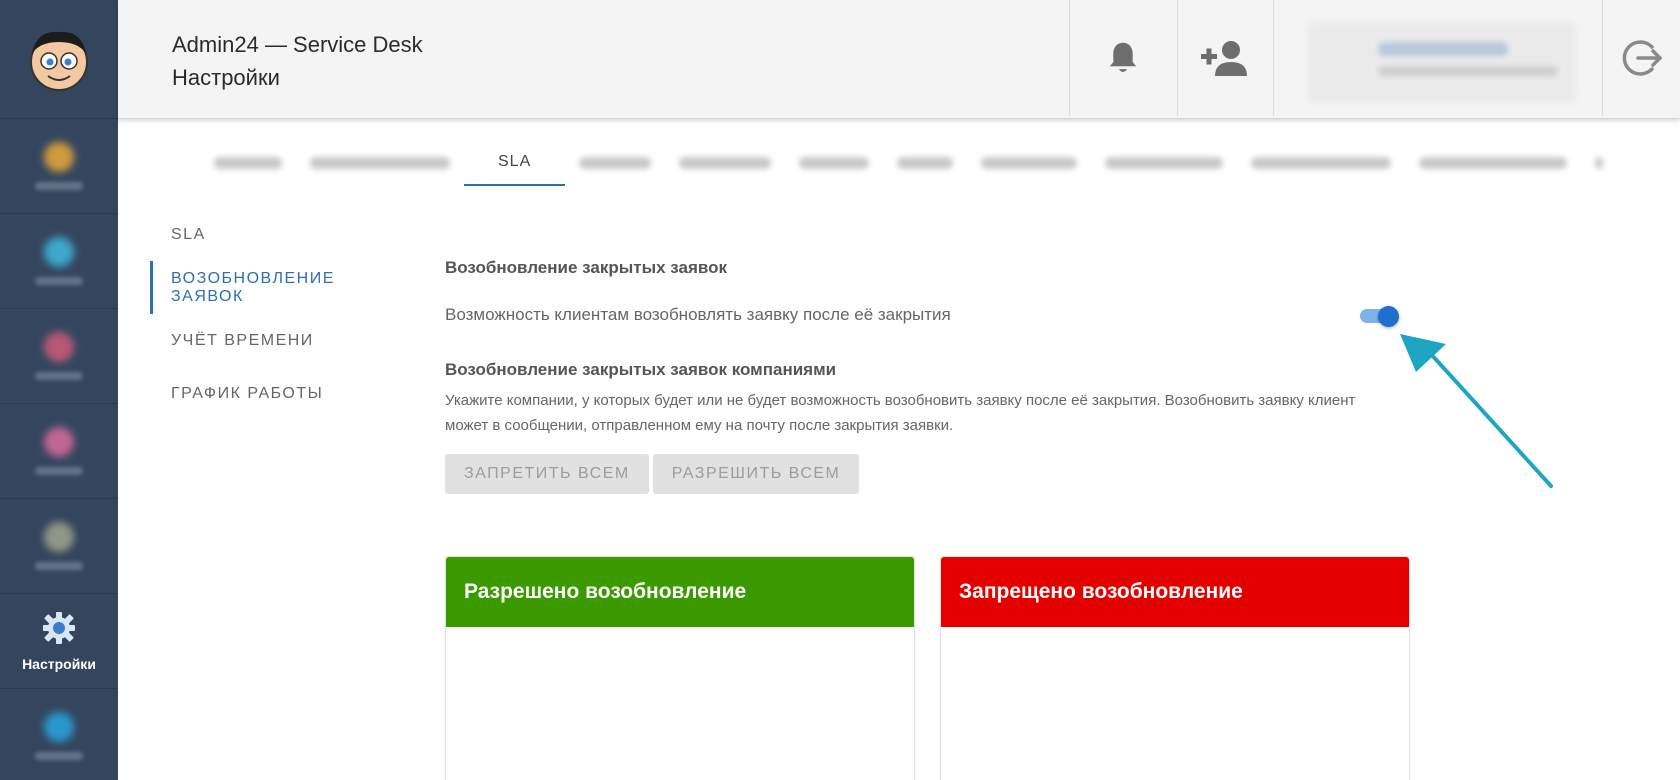  I want to click on support-icon, so click(59, 727).